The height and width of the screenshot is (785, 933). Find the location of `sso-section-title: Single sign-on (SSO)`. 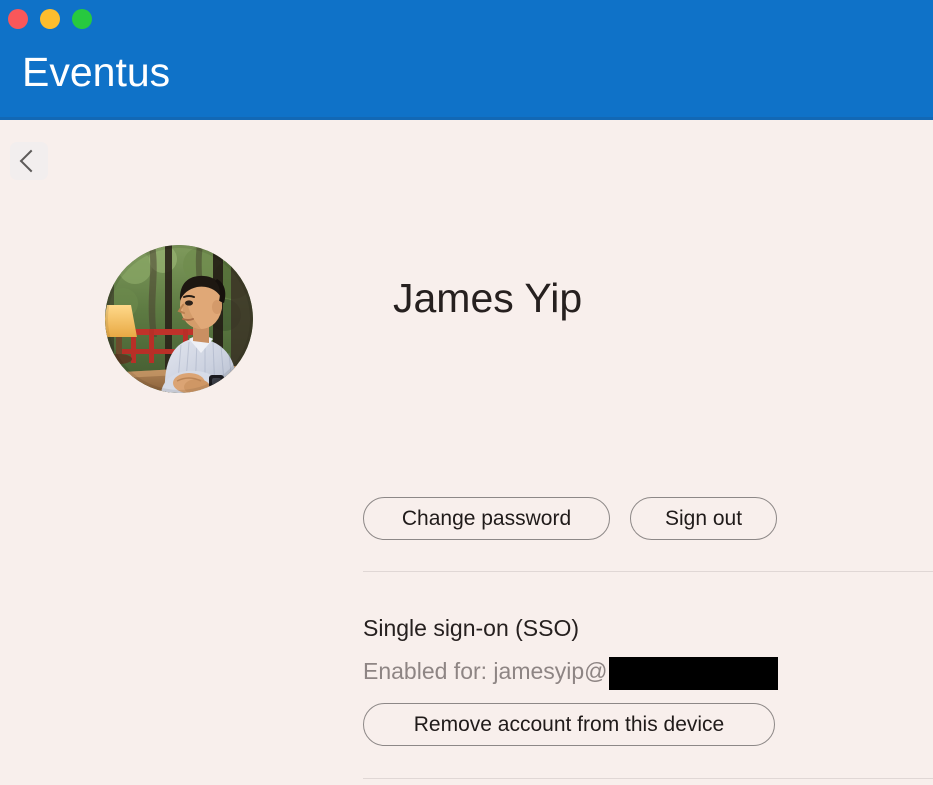

sso-section-title: Single sign-on (SSO) is located at coordinates (471, 628).